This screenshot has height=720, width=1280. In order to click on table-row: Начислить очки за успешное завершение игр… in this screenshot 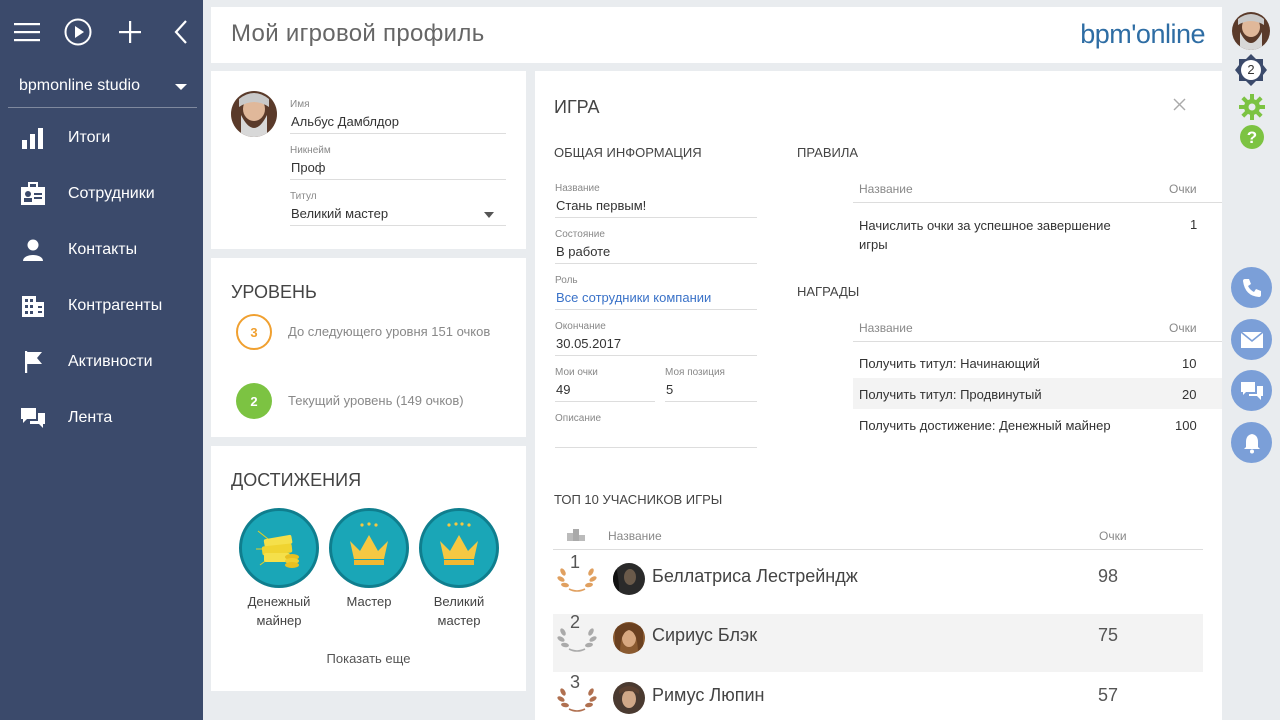, I will do `click(1004, 235)`.